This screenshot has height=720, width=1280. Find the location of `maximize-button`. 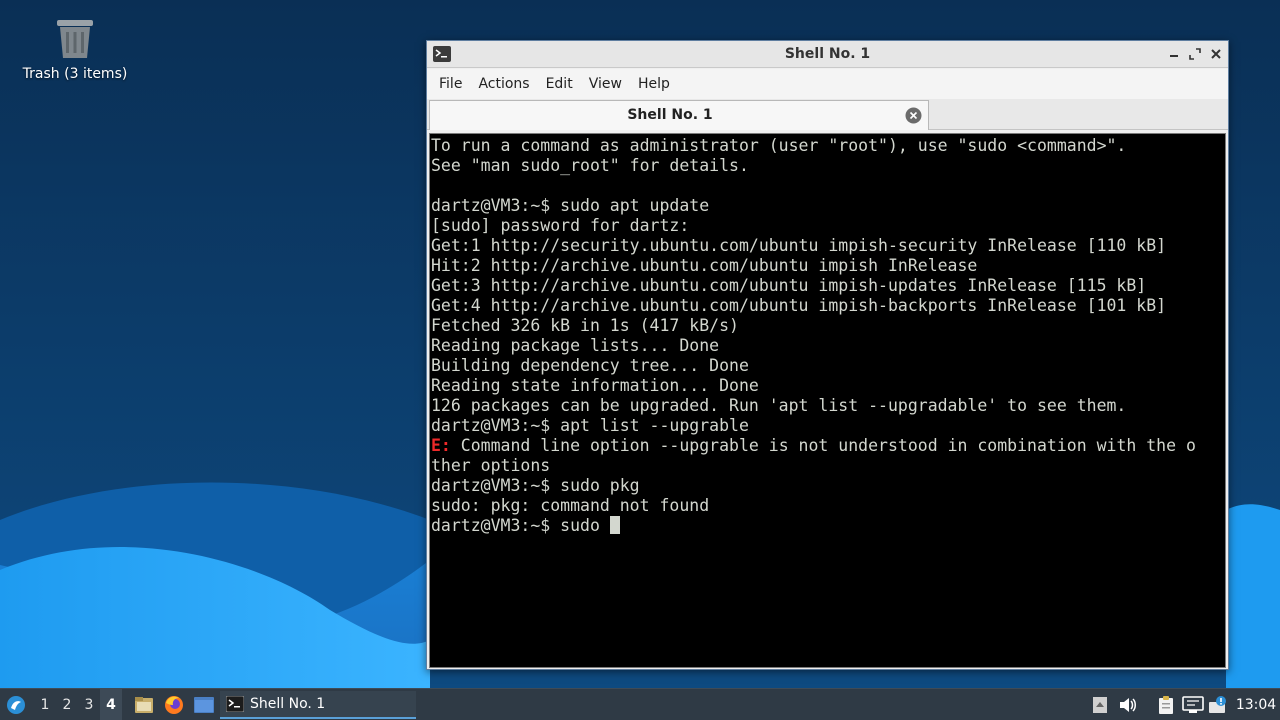

maximize-button is located at coordinates (1195, 54).